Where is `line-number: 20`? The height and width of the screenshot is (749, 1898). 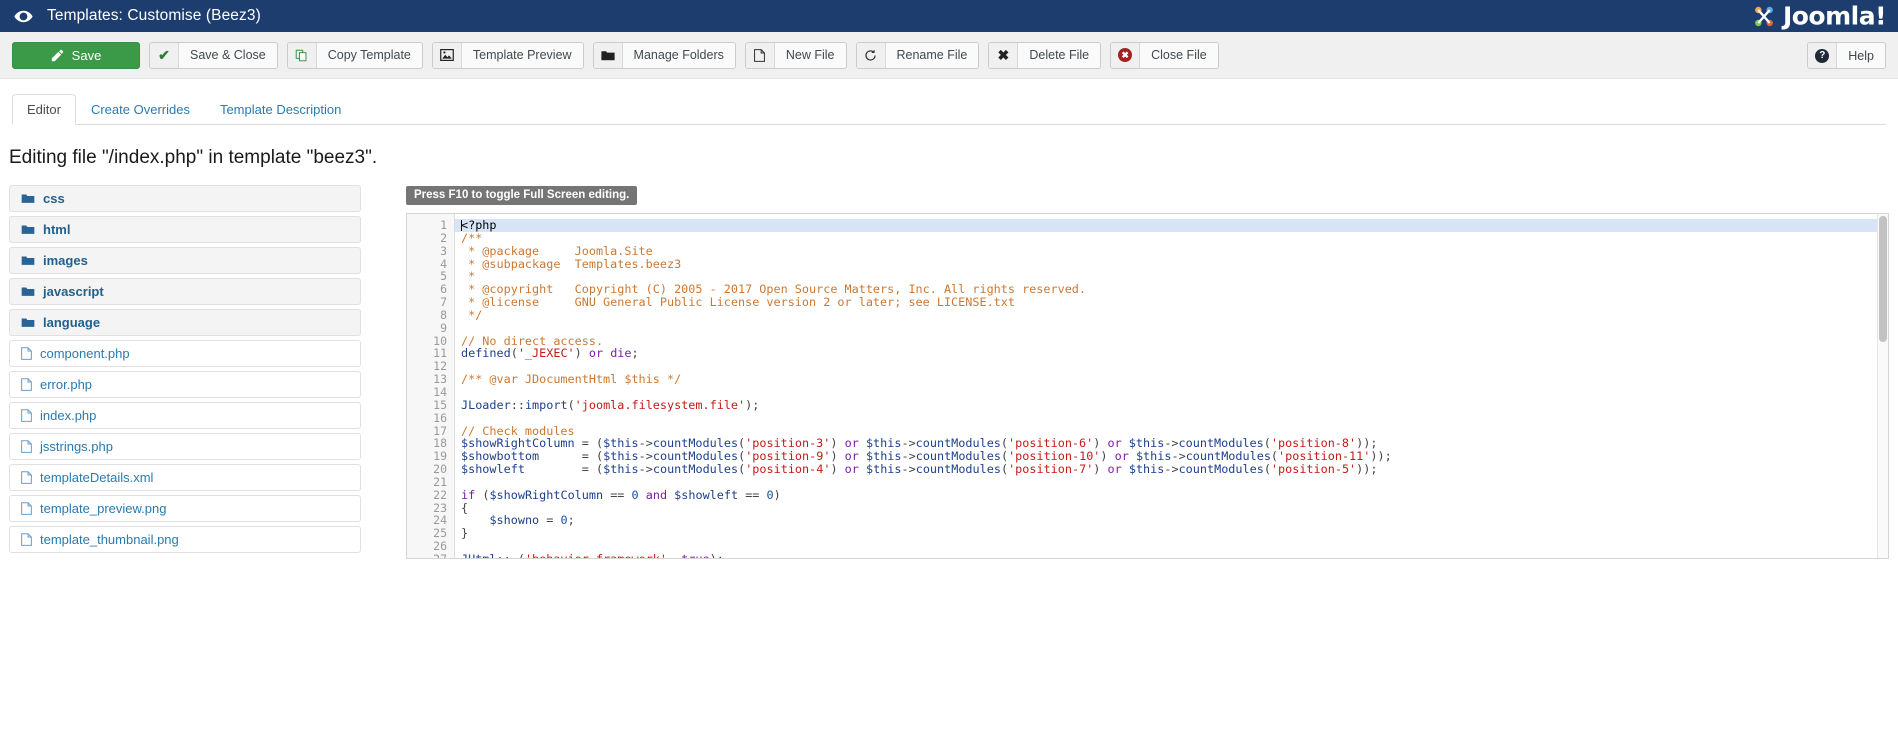 line-number: 20 is located at coordinates (440, 469).